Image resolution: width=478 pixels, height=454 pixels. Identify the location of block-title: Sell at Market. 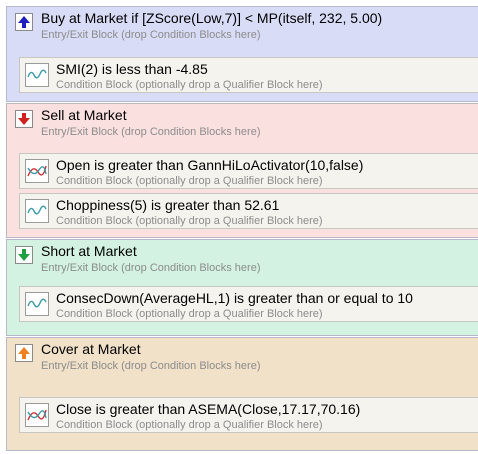
(84, 115).